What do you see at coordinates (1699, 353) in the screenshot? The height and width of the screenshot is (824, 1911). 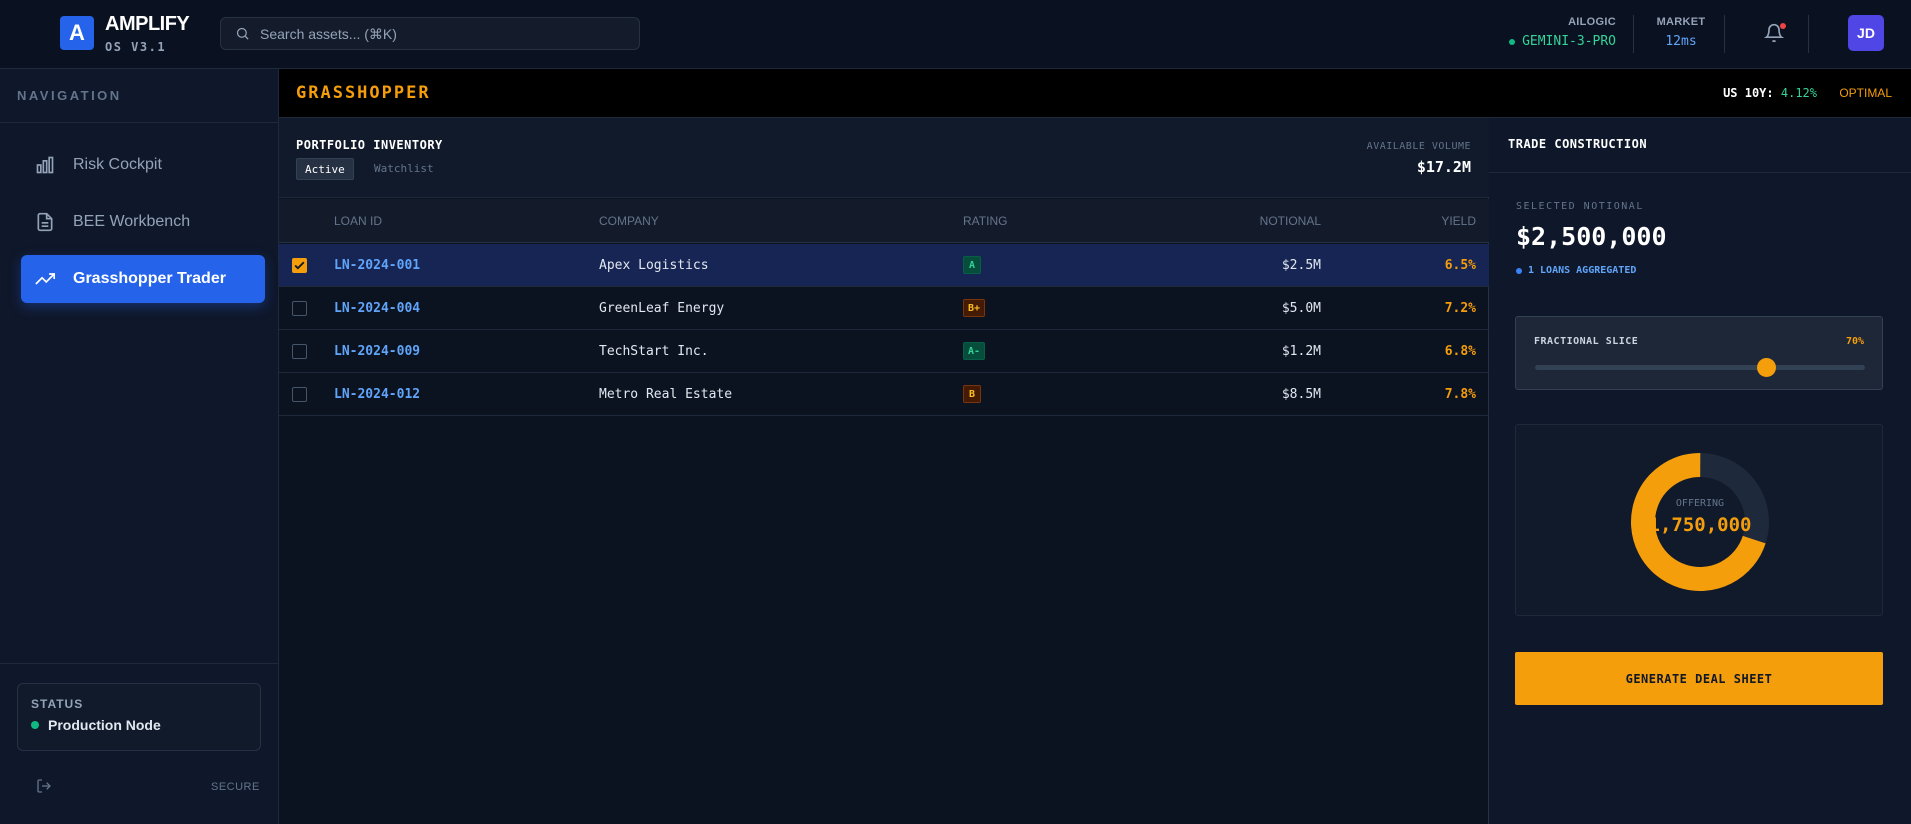 I see `fractional-slice-card: FRACTIONAL SLICE 70%` at bounding box center [1699, 353].